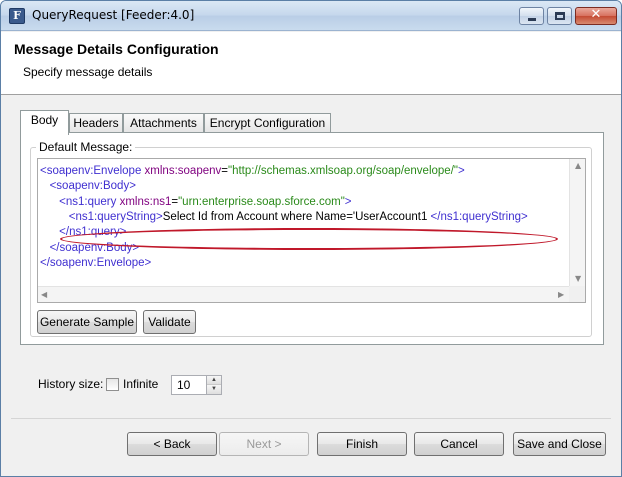  Describe the element at coordinates (169, 322) in the screenshot. I see `validate-button: Validate` at that location.